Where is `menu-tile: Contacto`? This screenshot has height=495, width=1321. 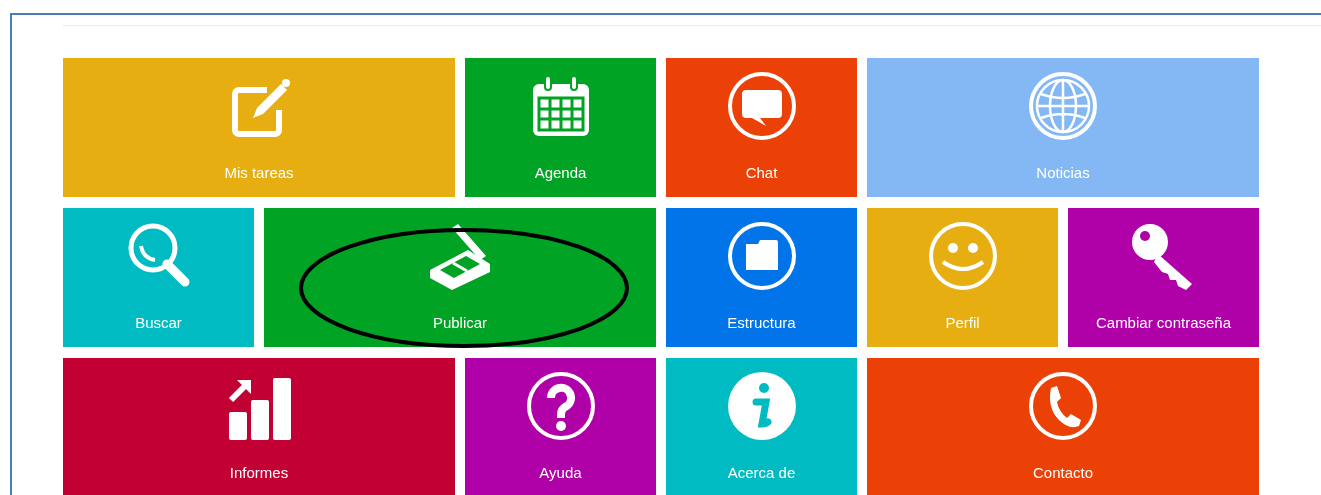
menu-tile: Contacto is located at coordinates (1063, 426).